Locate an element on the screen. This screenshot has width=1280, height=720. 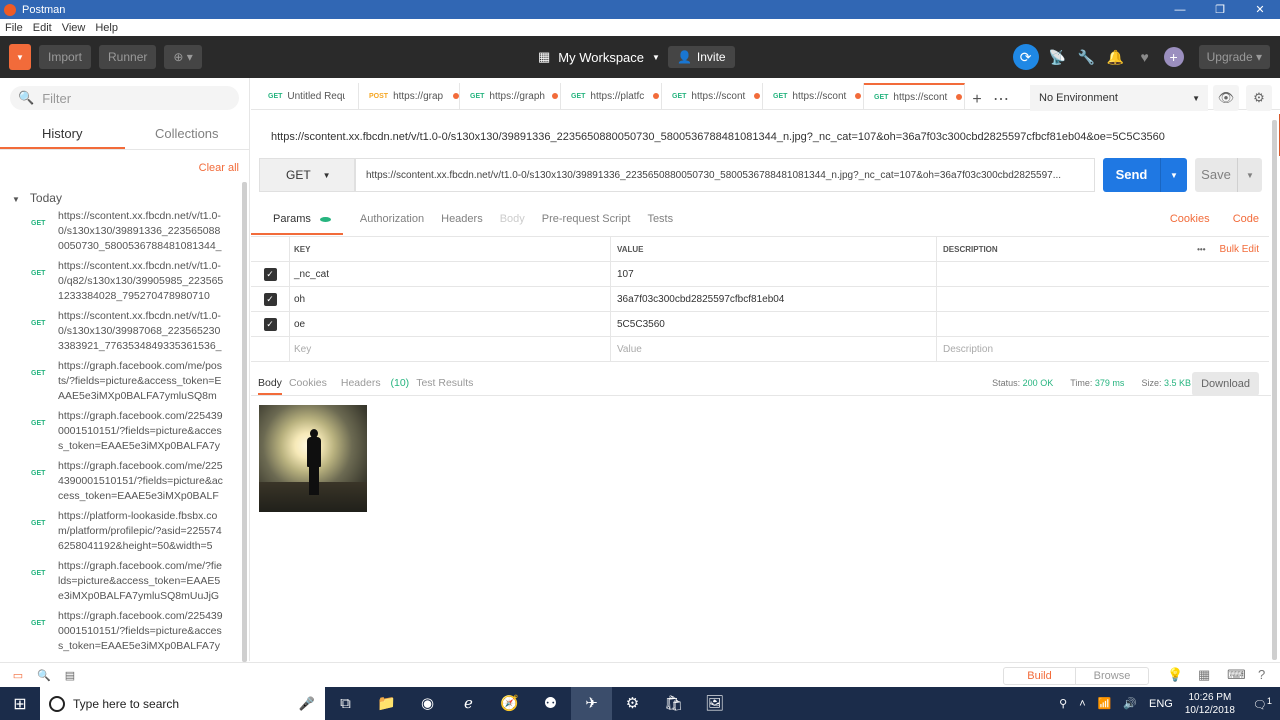
notification-icon: 🗨1 is located at coordinates (1262, 704).